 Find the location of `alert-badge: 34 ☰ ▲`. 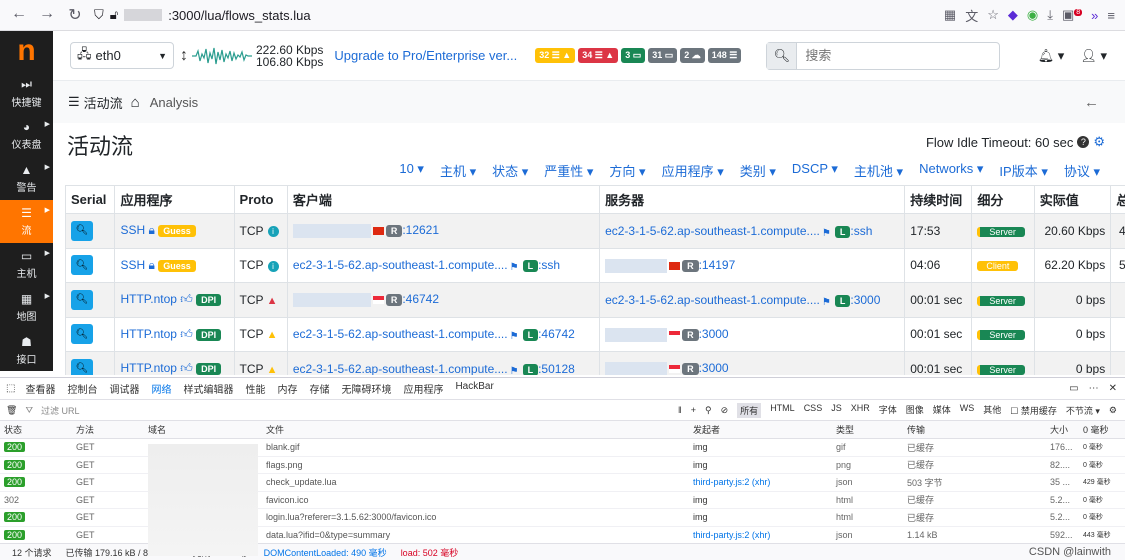

alert-badge: 34 ☰ ▲ is located at coordinates (598, 55).